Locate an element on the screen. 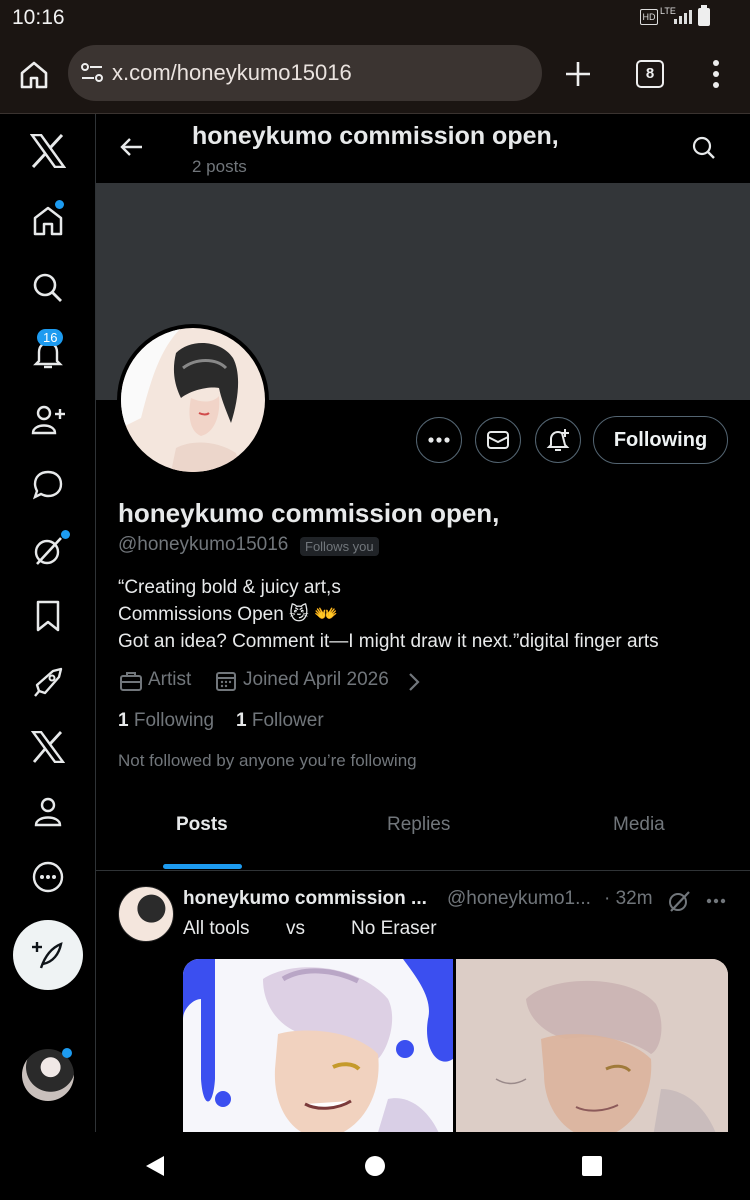  briefcase-icon is located at coordinates (131, 681).